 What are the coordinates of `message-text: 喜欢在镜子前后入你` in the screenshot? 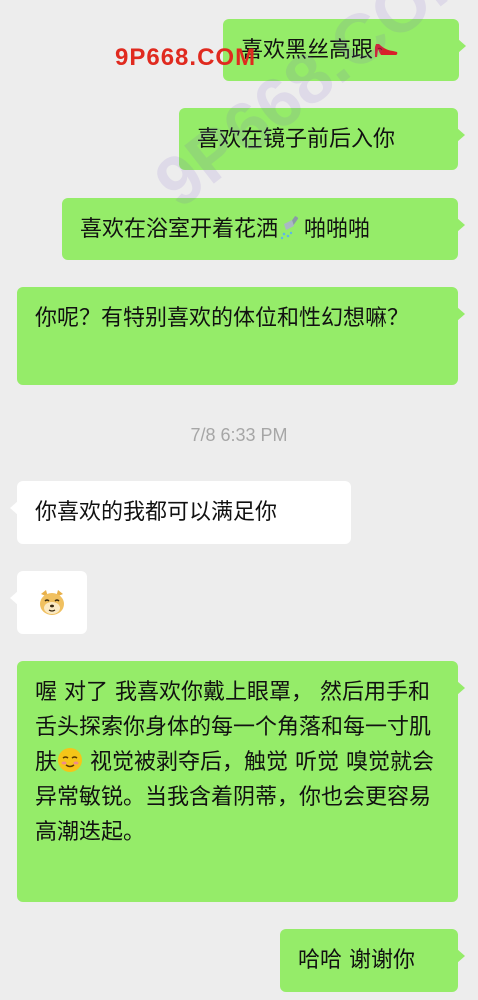 It's located at (296, 139).